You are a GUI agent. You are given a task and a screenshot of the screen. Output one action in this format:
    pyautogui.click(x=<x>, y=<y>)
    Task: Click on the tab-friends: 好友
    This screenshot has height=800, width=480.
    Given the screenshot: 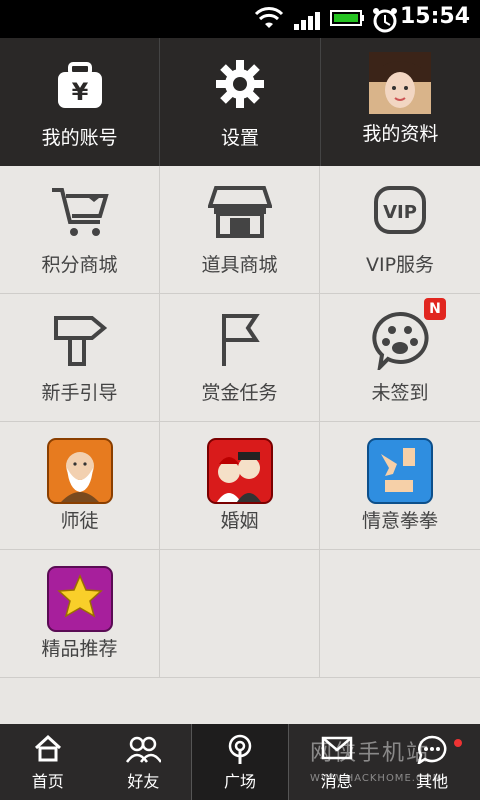 What is the action you would take?
    pyautogui.click(x=144, y=762)
    